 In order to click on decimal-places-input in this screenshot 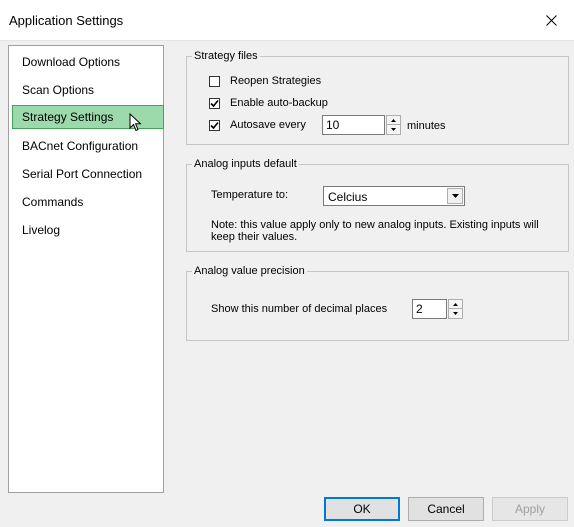, I will do `click(429, 309)`.